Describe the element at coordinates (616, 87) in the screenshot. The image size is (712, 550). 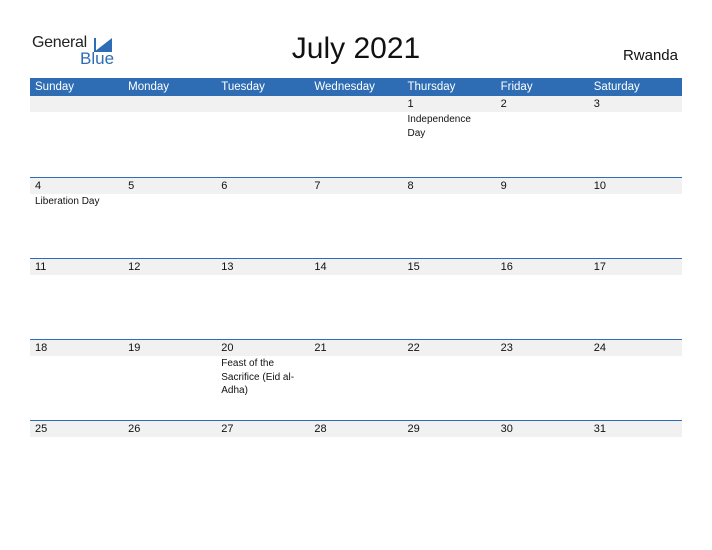
I see `weekday-saturday: Saturday` at that location.